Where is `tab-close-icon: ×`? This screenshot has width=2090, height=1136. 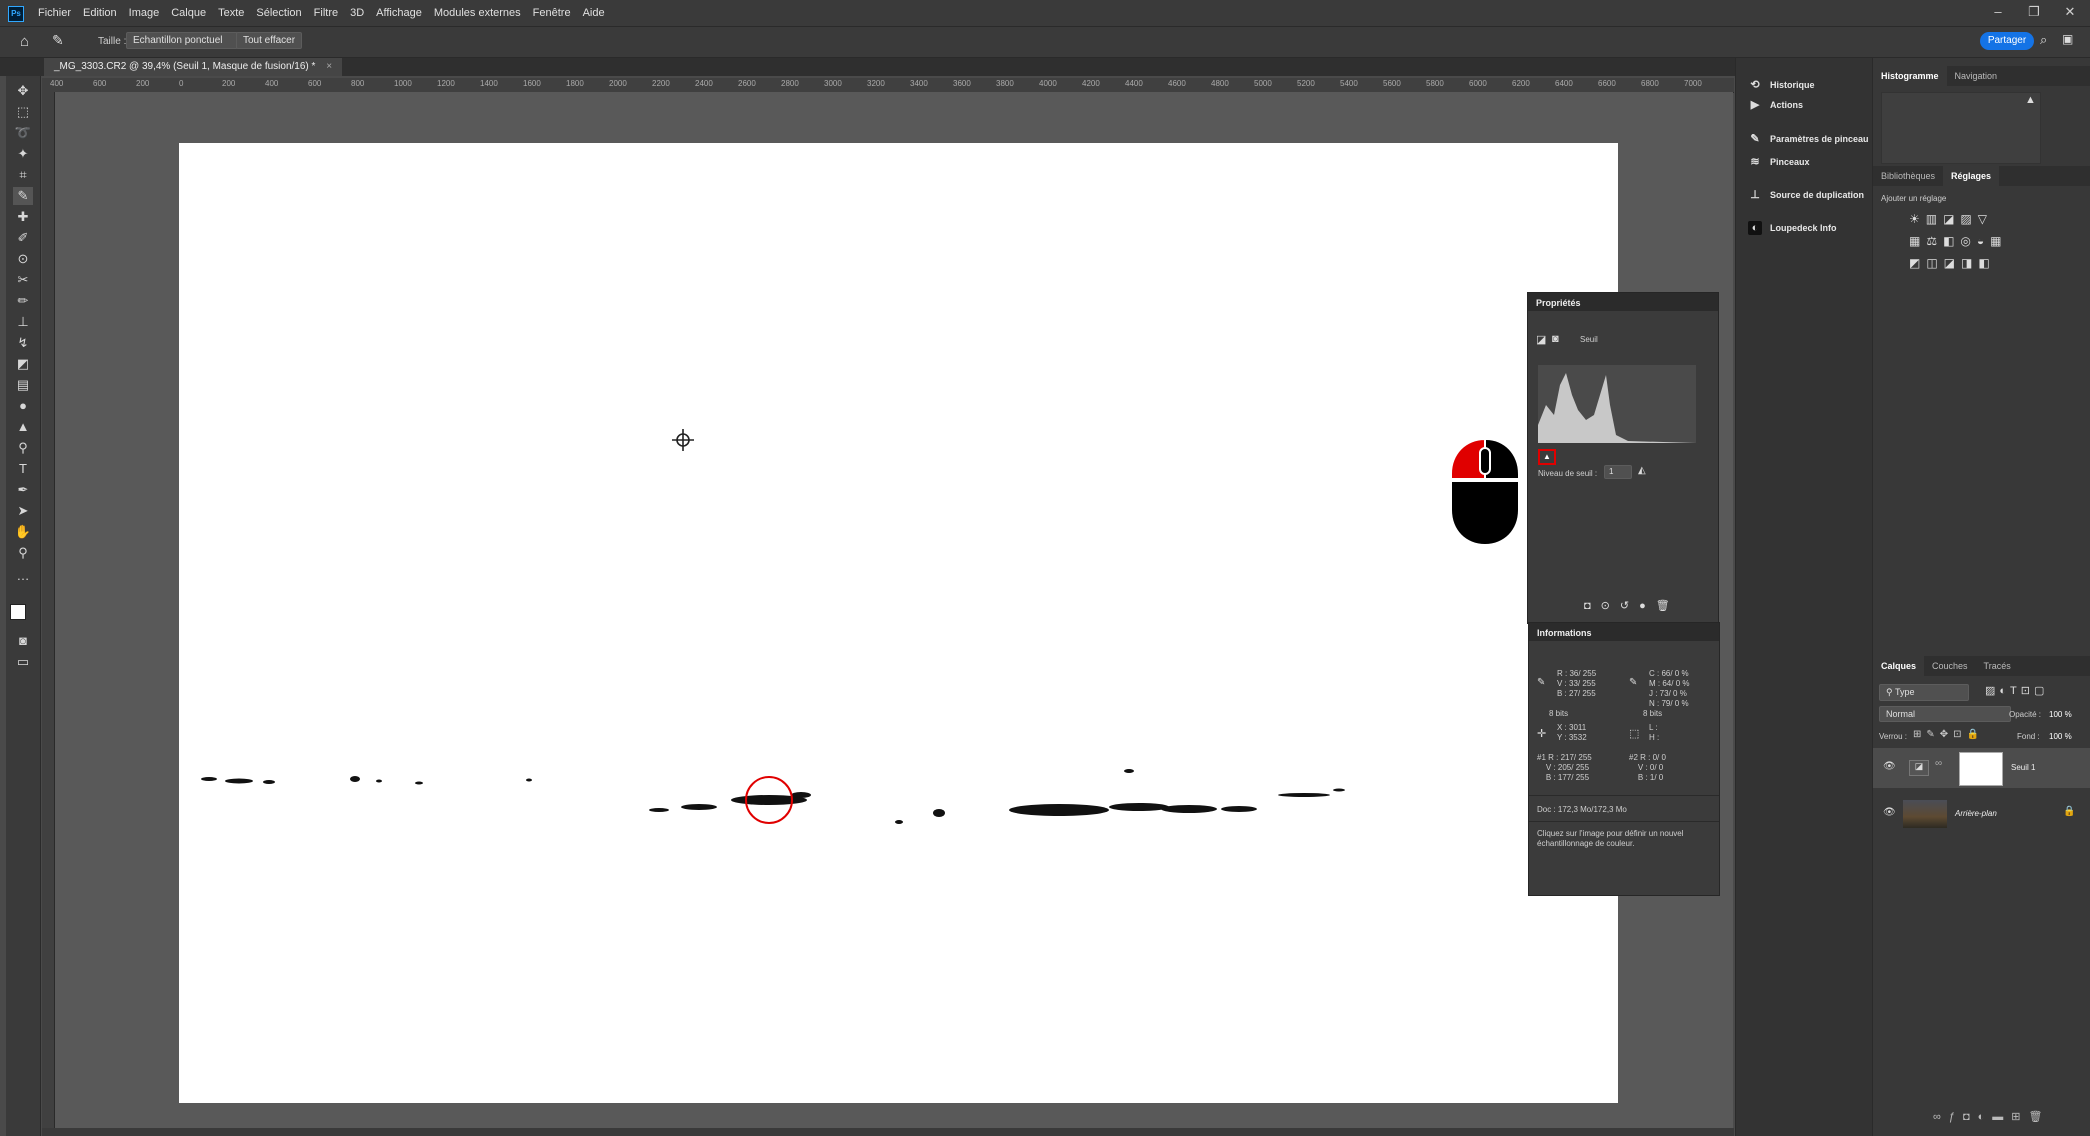 tab-close-icon: × is located at coordinates (329, 66).